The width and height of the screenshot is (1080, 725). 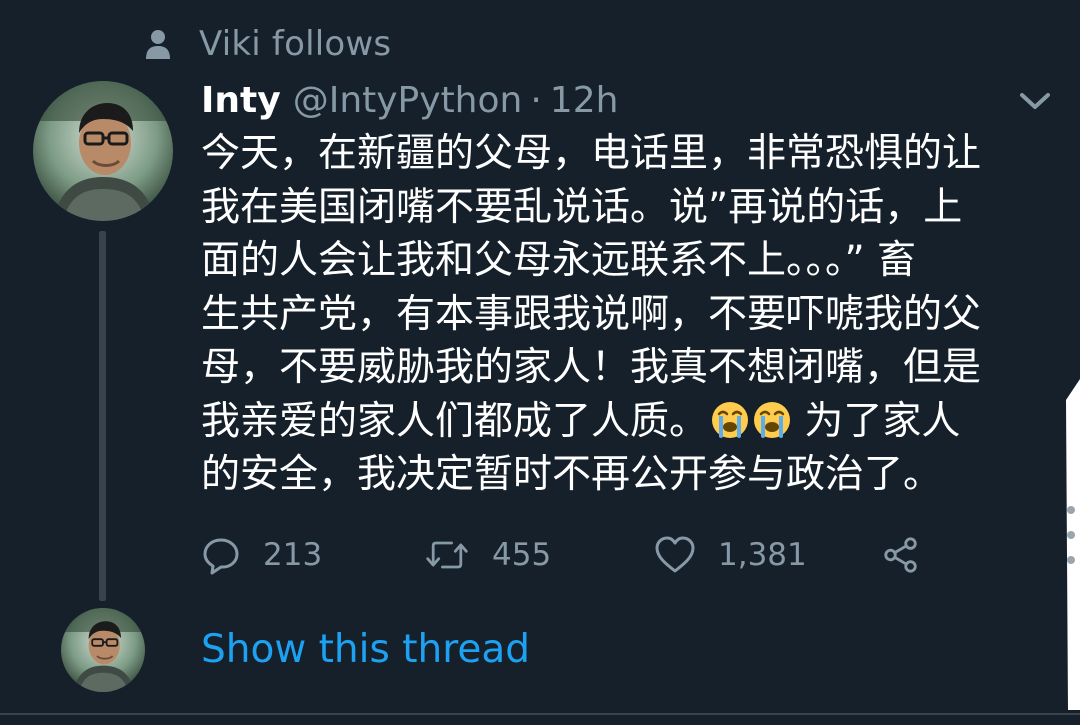 What do you see at coordinates (675, 554) in the screenshot?
I see `heart-icon` at bounding box center [675, 554].